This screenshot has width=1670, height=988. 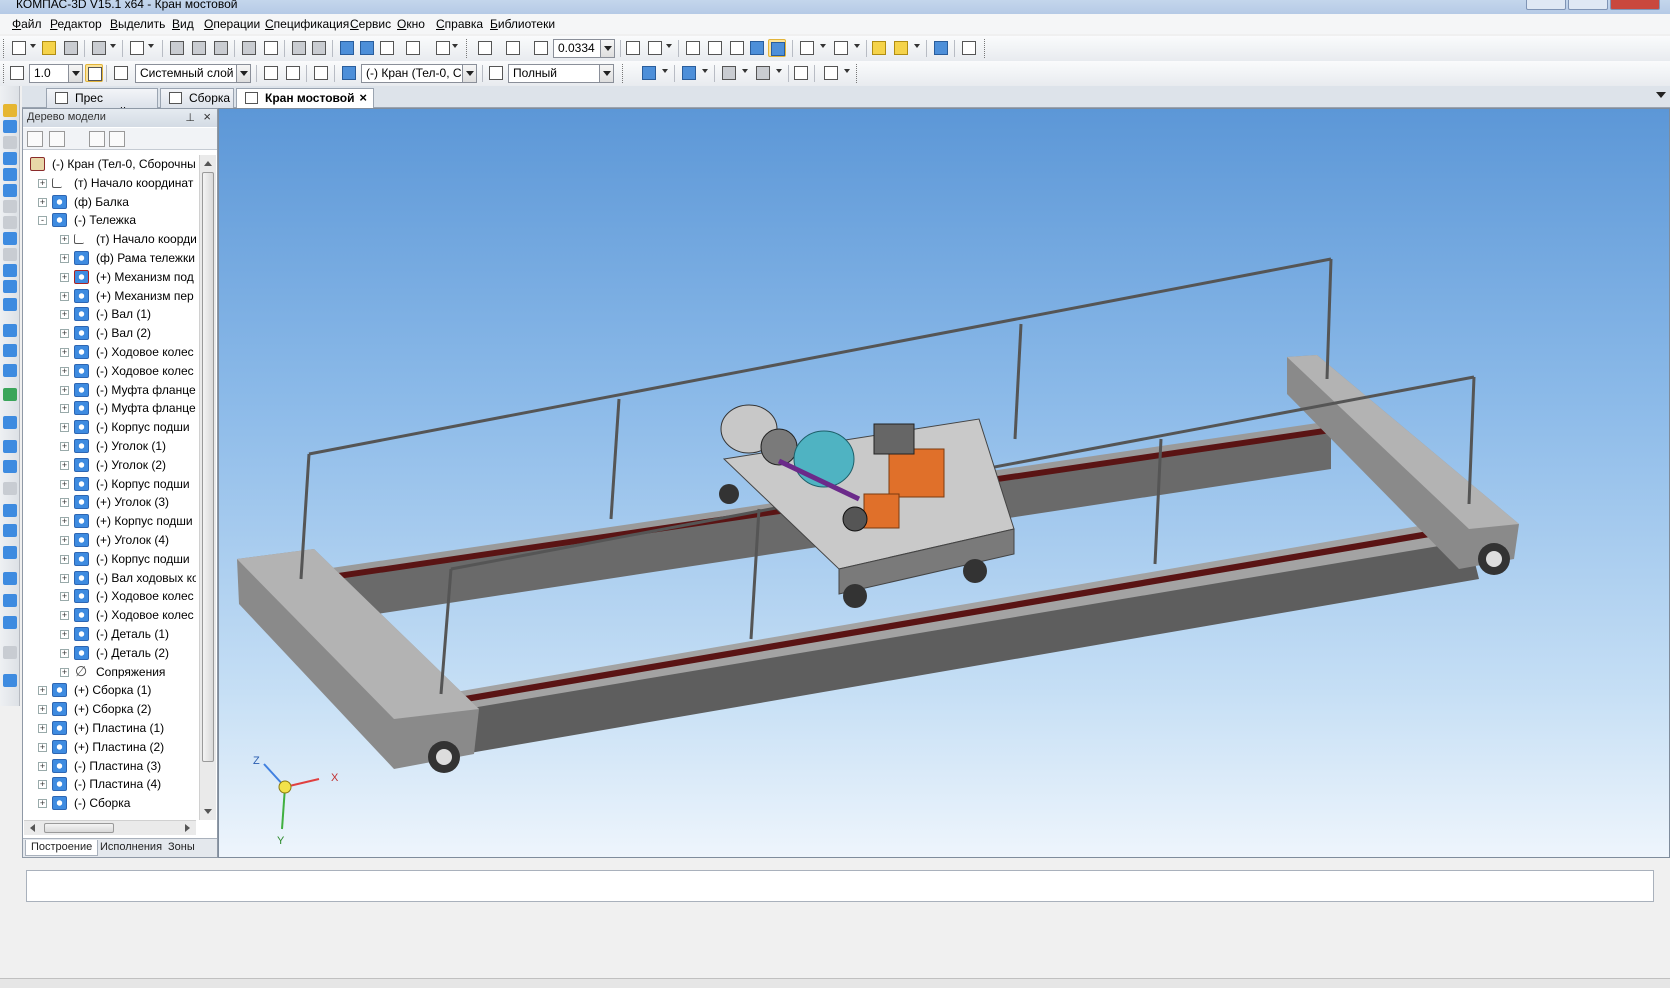 What do you see at coordinates (71, 48) in the screenshot?
I see `save-icon` at bounding box center [71, 48].